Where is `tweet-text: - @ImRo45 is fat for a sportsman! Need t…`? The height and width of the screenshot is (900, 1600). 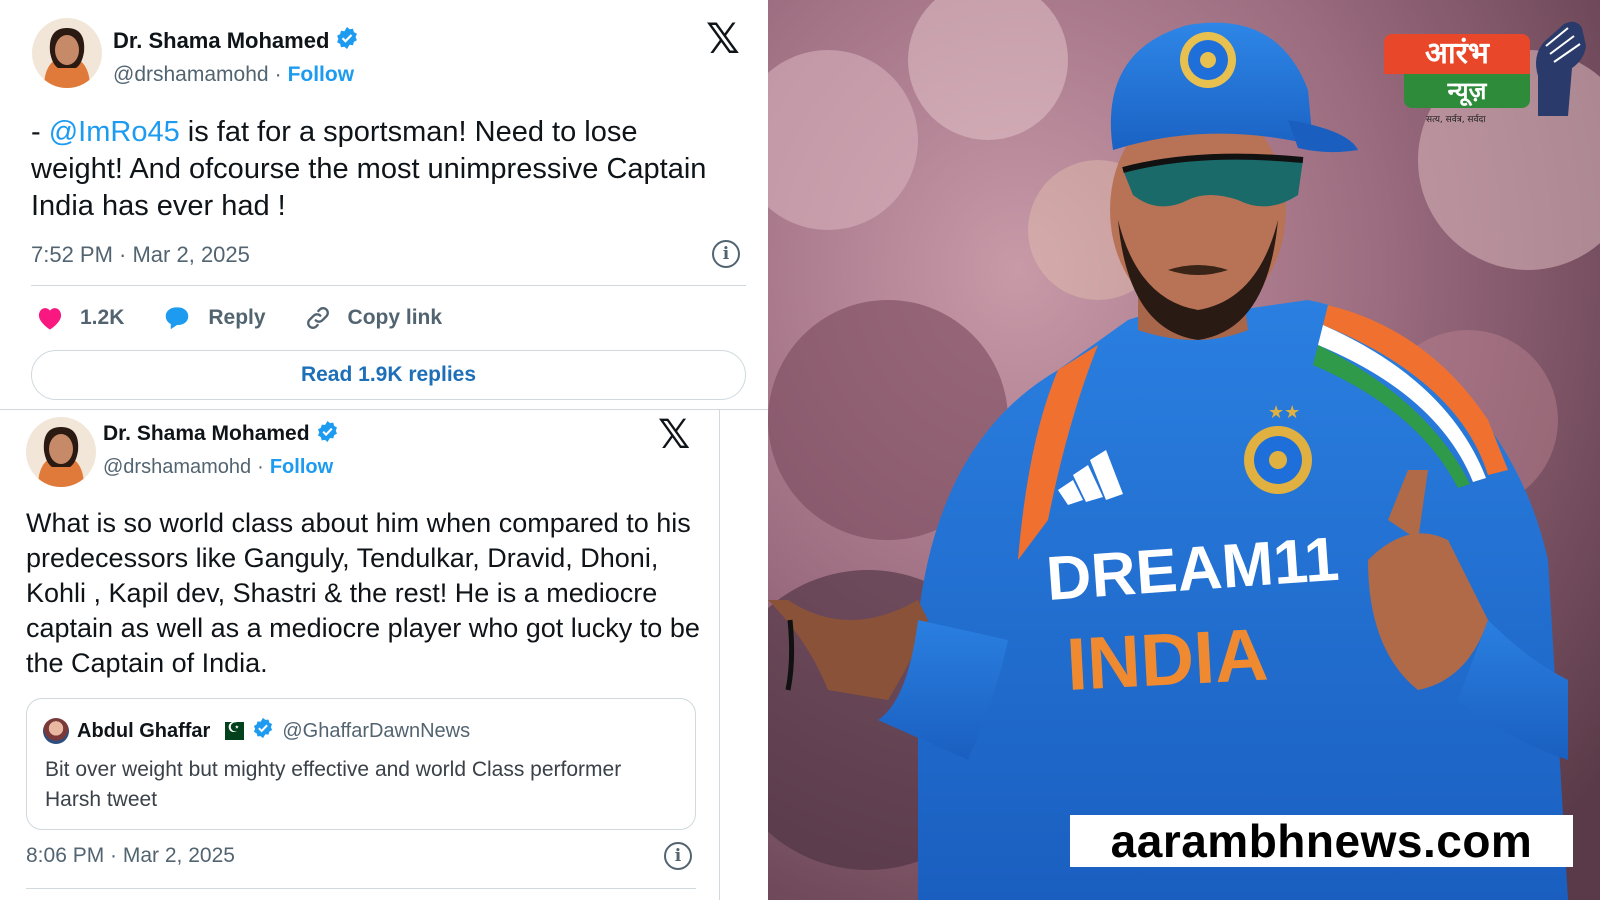 tweet-text: - @ImRo45 is fat for a sportsman! Need t… is located at coordinates (381, 169).